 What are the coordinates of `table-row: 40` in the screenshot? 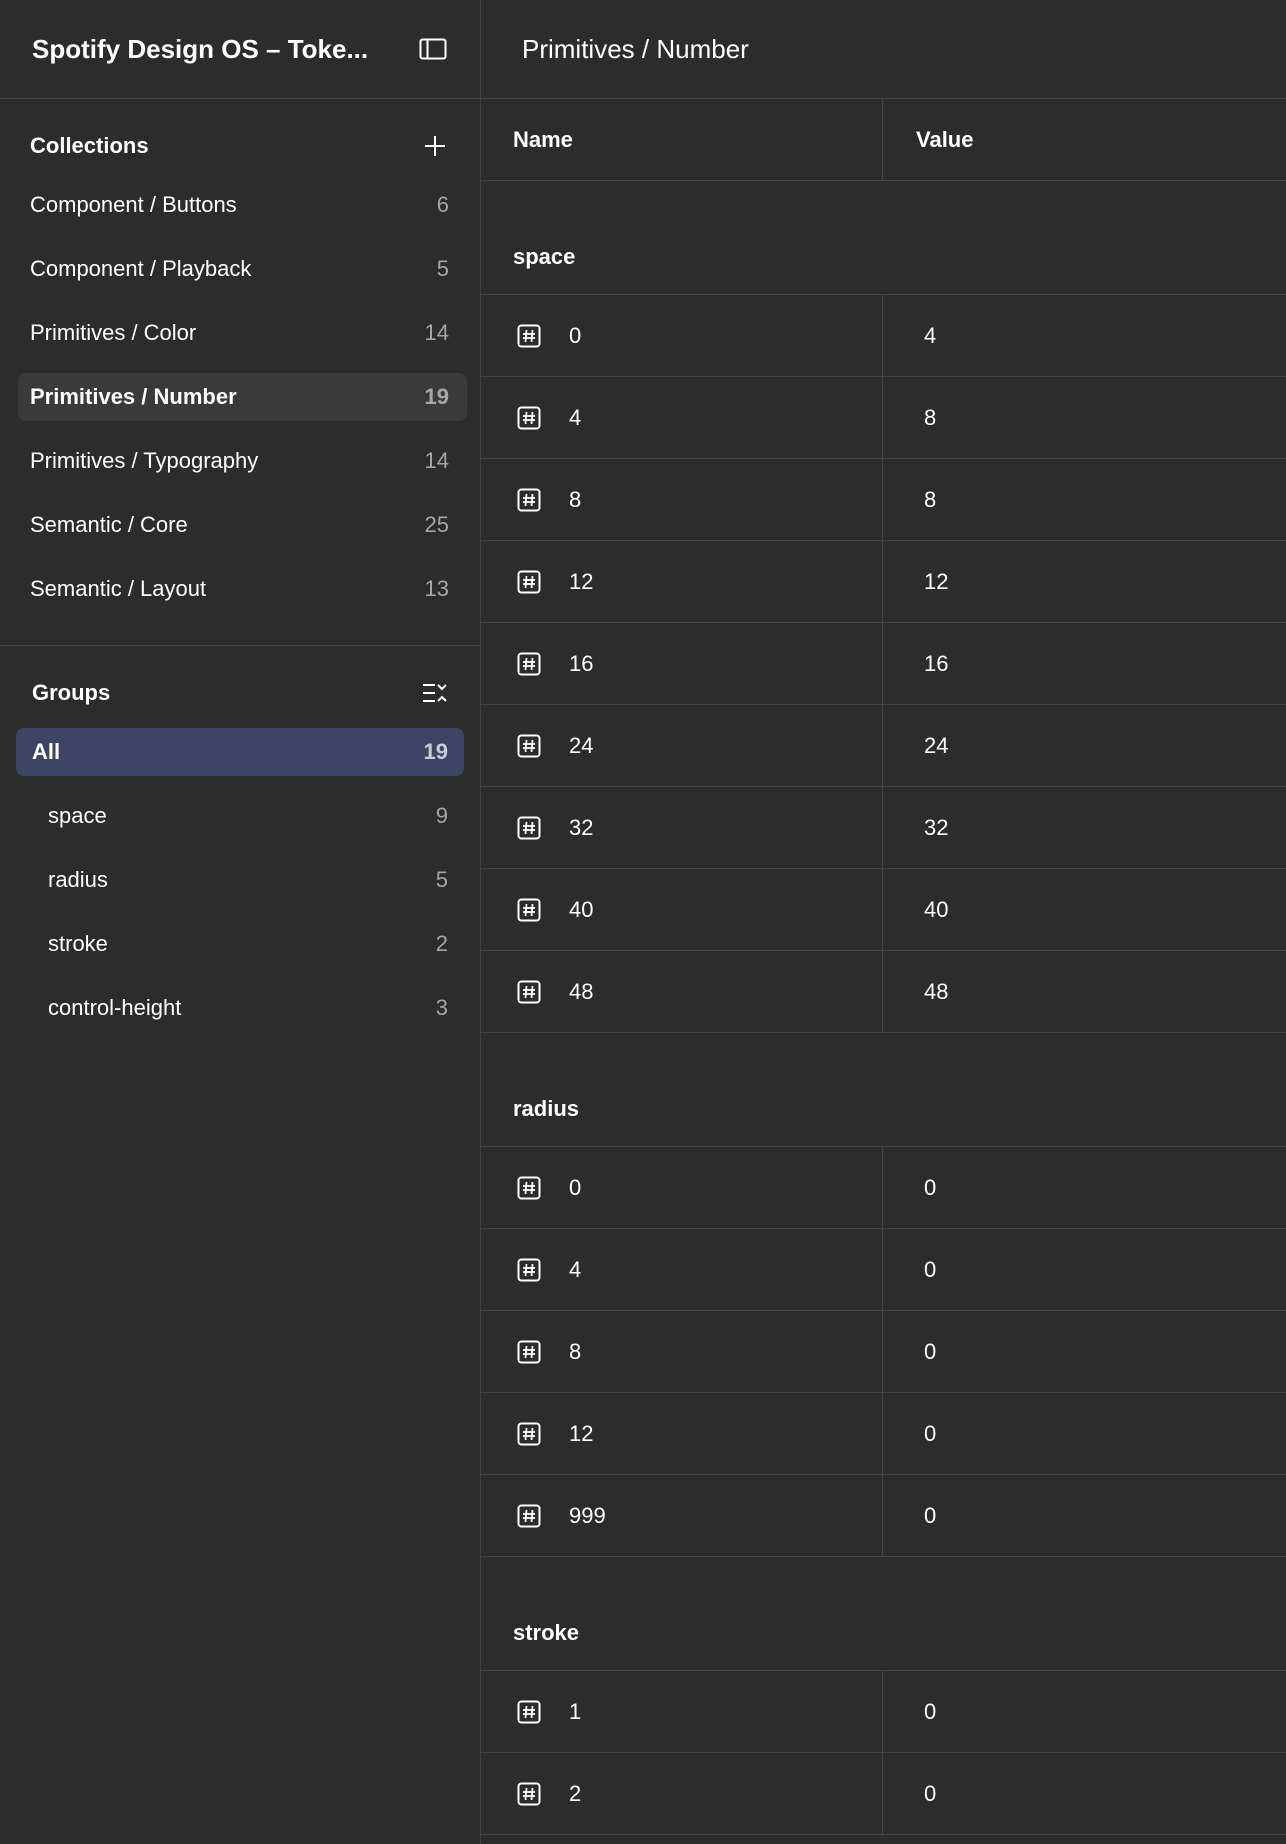 It's located at (883, 1270).